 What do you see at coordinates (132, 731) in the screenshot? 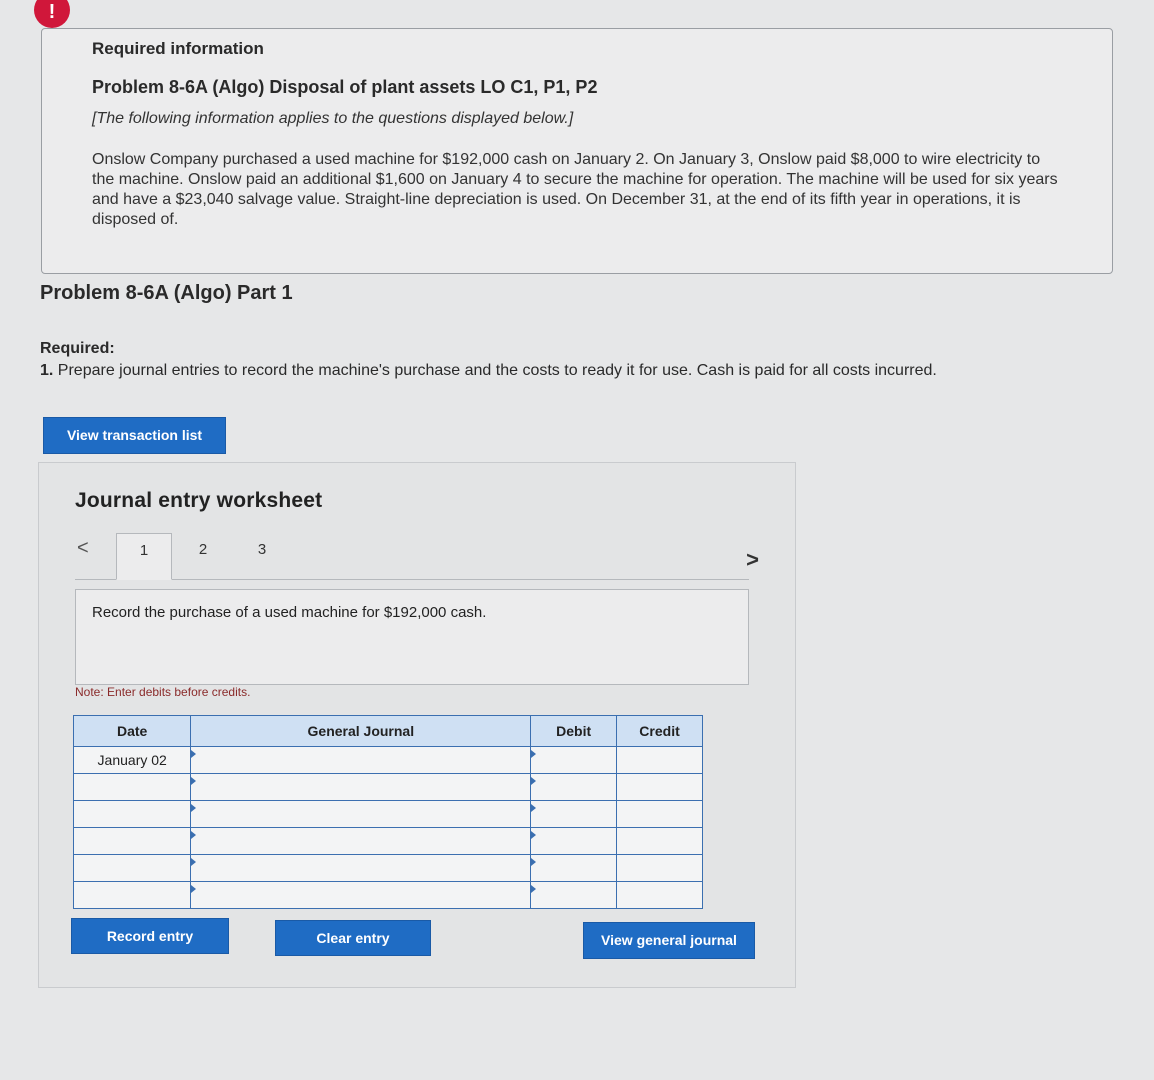
I see `date-header: Date` at bounding box center [132, 731].